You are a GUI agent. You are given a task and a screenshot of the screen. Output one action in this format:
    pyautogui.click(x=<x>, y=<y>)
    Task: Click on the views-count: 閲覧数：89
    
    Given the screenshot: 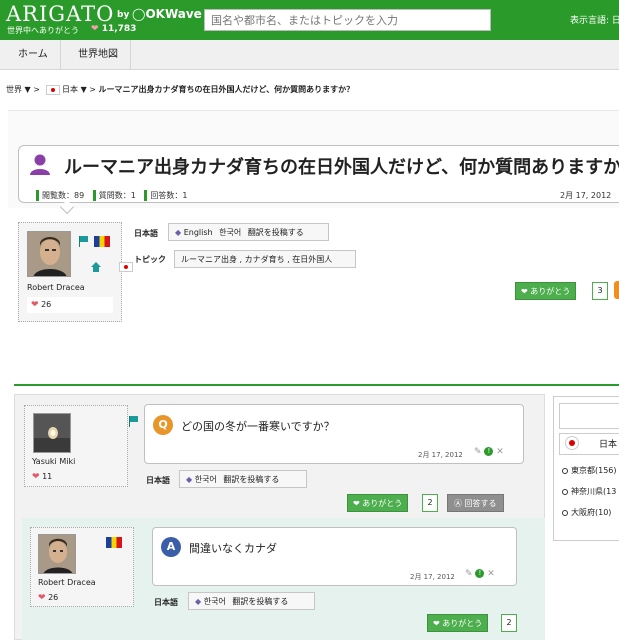 What is the action you would take?
    pyautogui.click(x=63, y=195)
    